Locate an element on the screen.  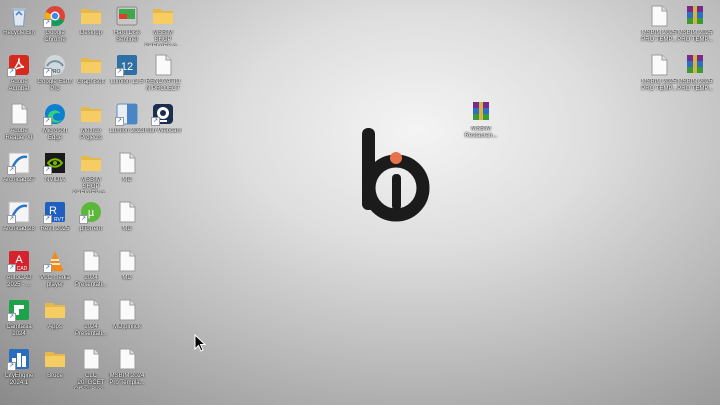
revit-2025-desktop-item: R RVT ↗ Revit 2025 is located at coordinates (55, 223).